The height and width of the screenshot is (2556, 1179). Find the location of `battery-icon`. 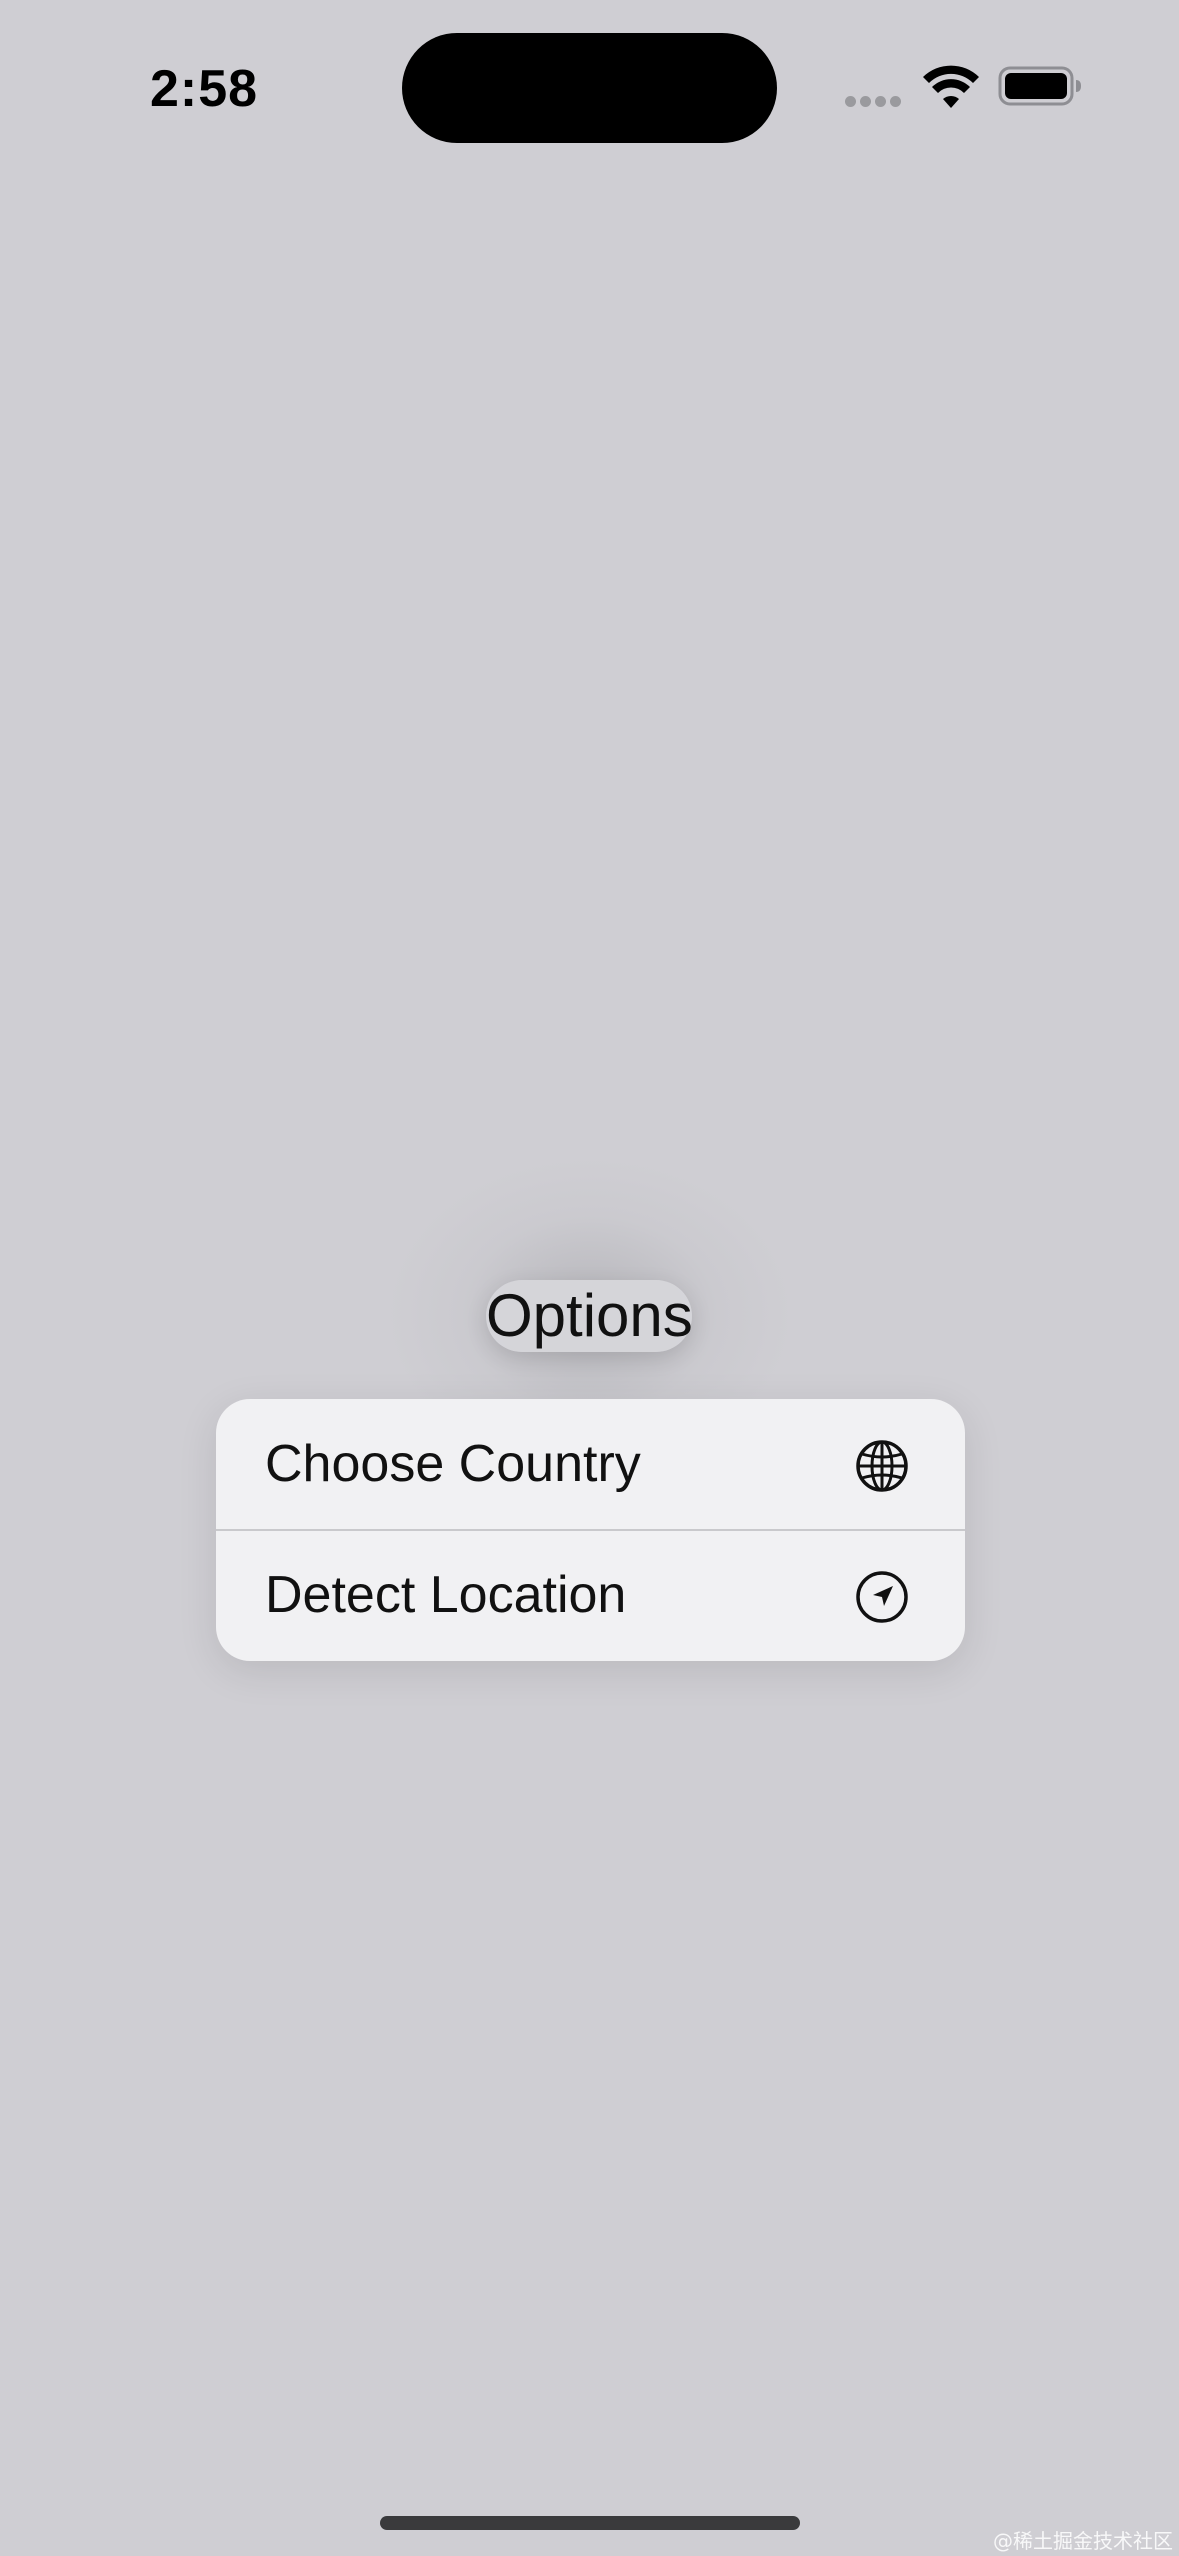

battery-icon is located at coordinates (1040, 86).